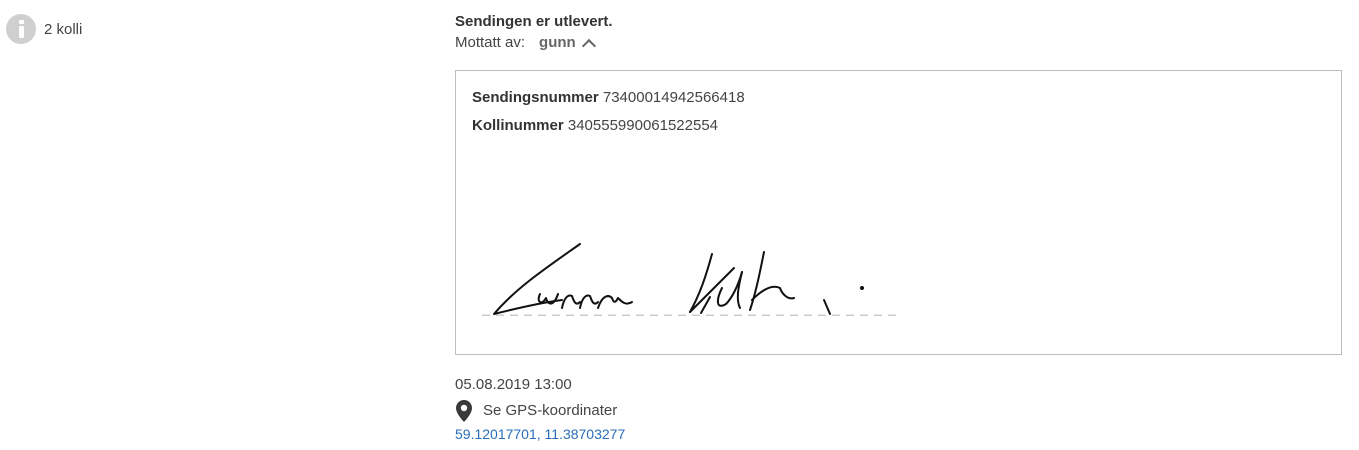  What do you see at coordinates (550, 410) in the screenshot?
I see `gps-label: Se GPS-koordinater` at bounding box center [550, 410].